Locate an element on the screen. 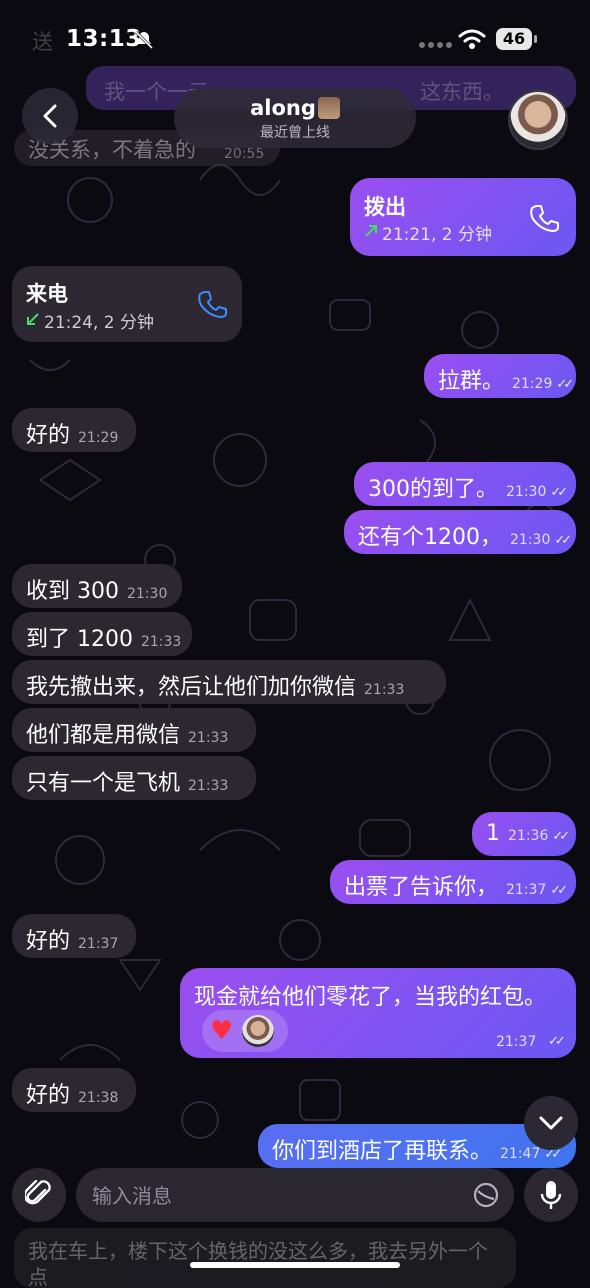 The image size is (590, 1288). incoming-message: 他们都是用微信 21:33 is located at coordinates (134, 730).